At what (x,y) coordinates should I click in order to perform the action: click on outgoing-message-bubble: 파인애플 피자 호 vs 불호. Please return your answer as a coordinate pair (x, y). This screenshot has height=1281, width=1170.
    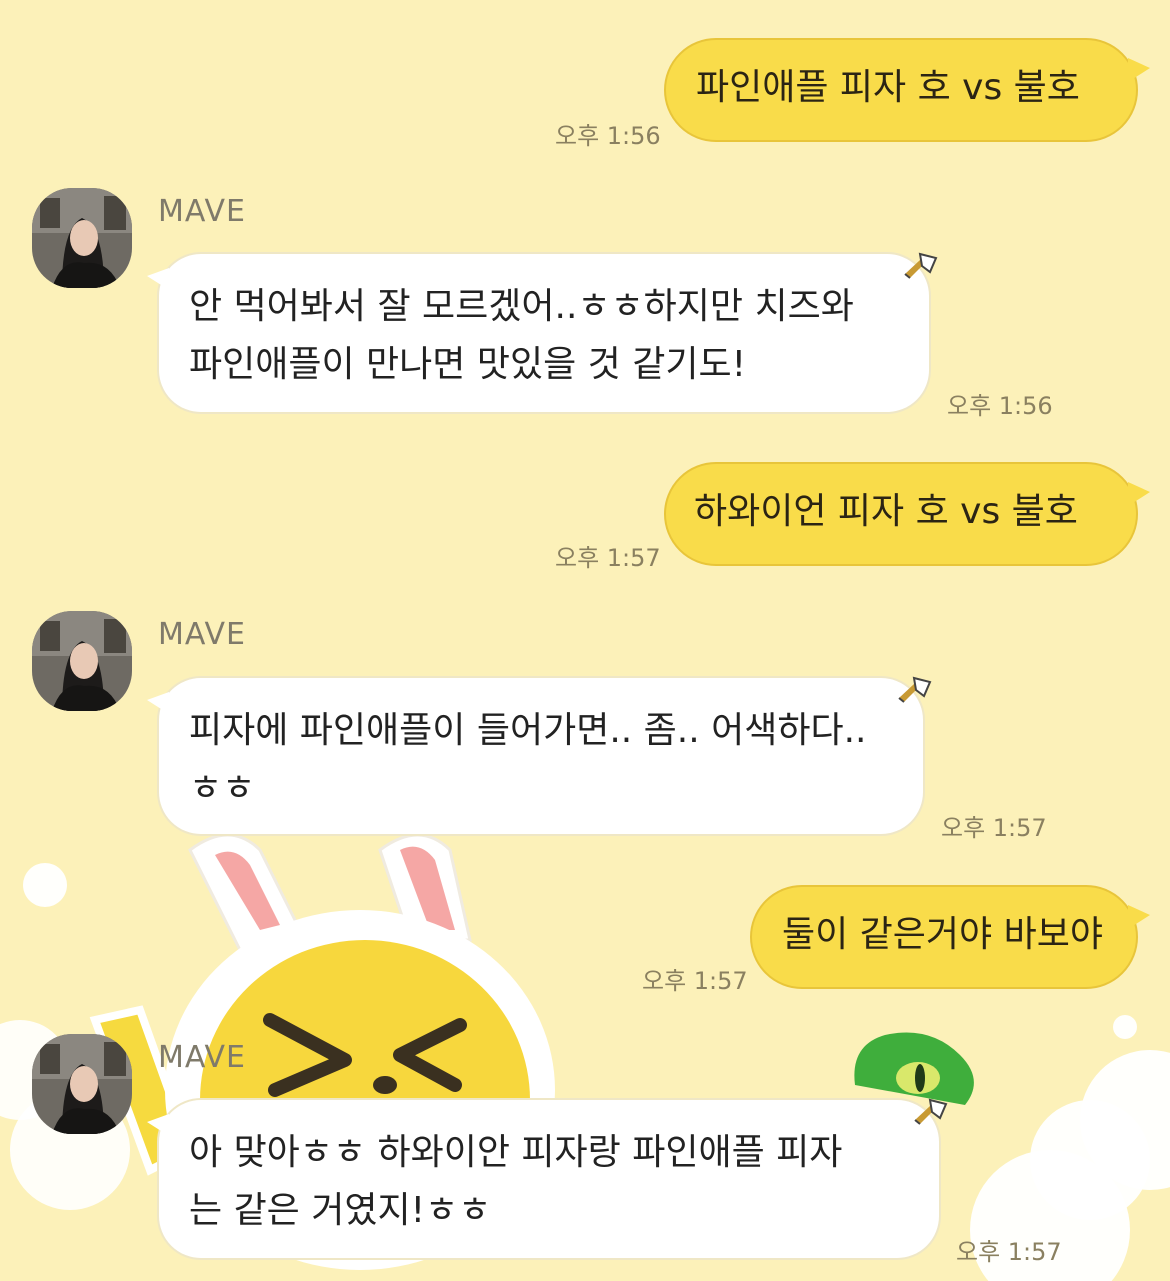
    Looking at the image, I should click on (907, 90).